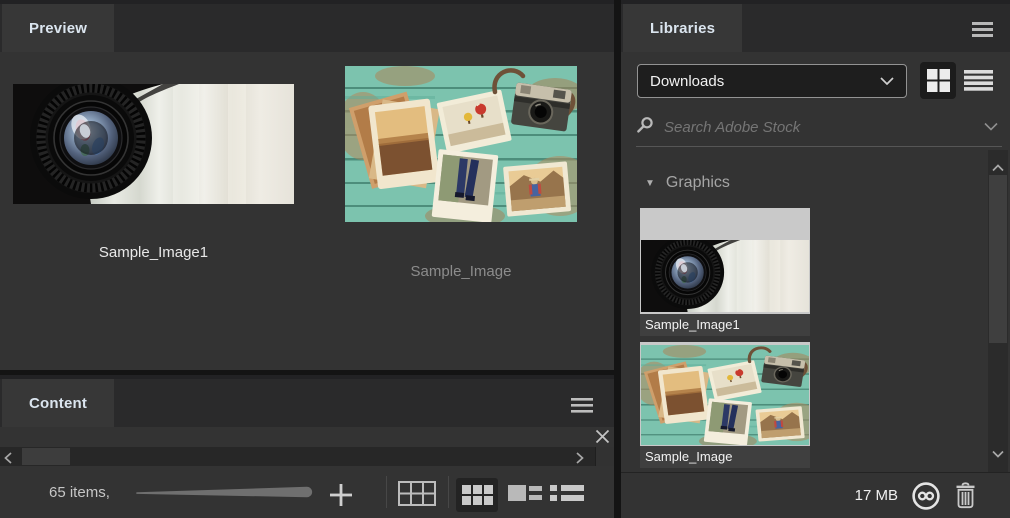  I want to click on collapse-triangle-icon: ▼, so click(650, 183).